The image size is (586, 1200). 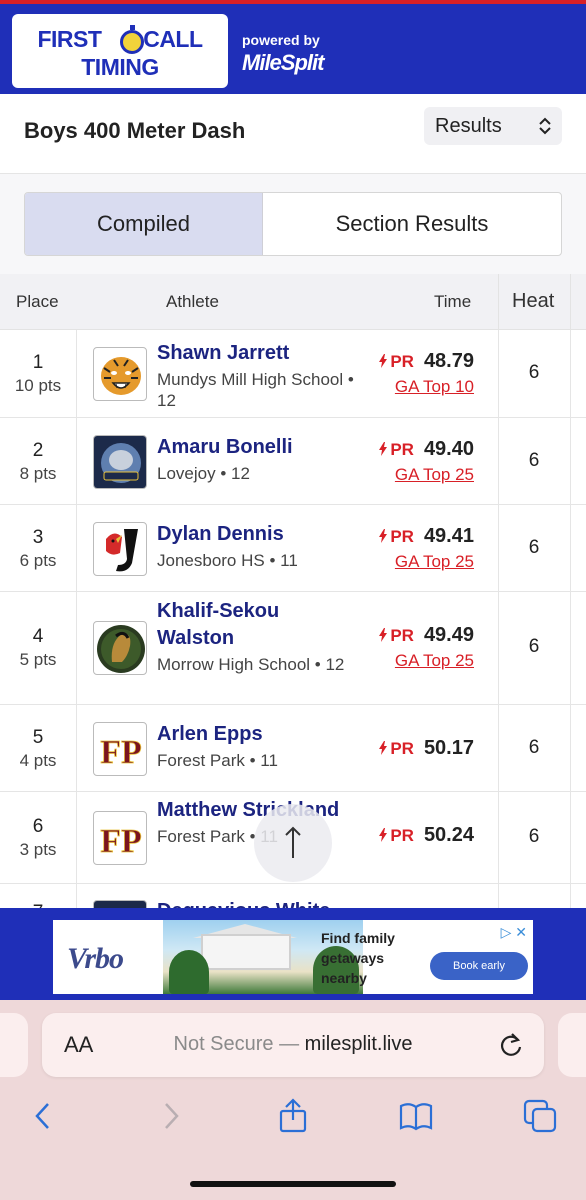 What do you see at coordinates (38, 749) in the screenshot?
I see `place-cell: 5 4 pts` at bounding box center [38, 749].